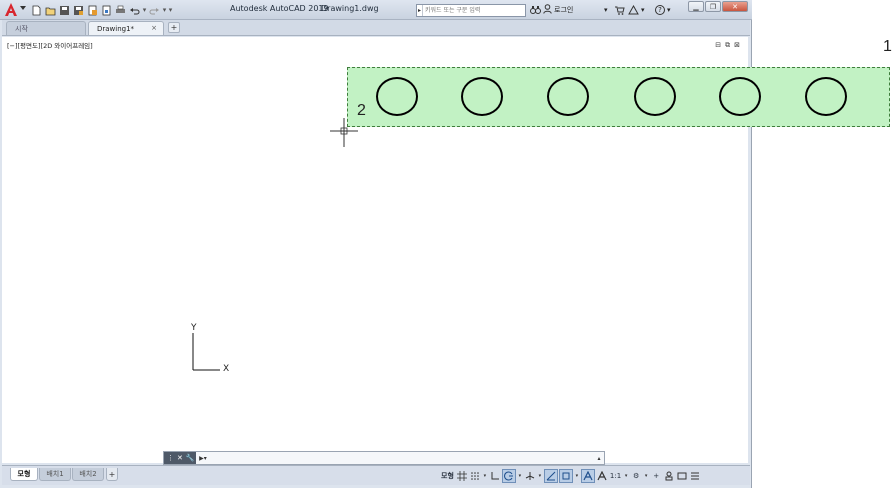  I want to click on restore-icon: ❐, so click(713, 6).